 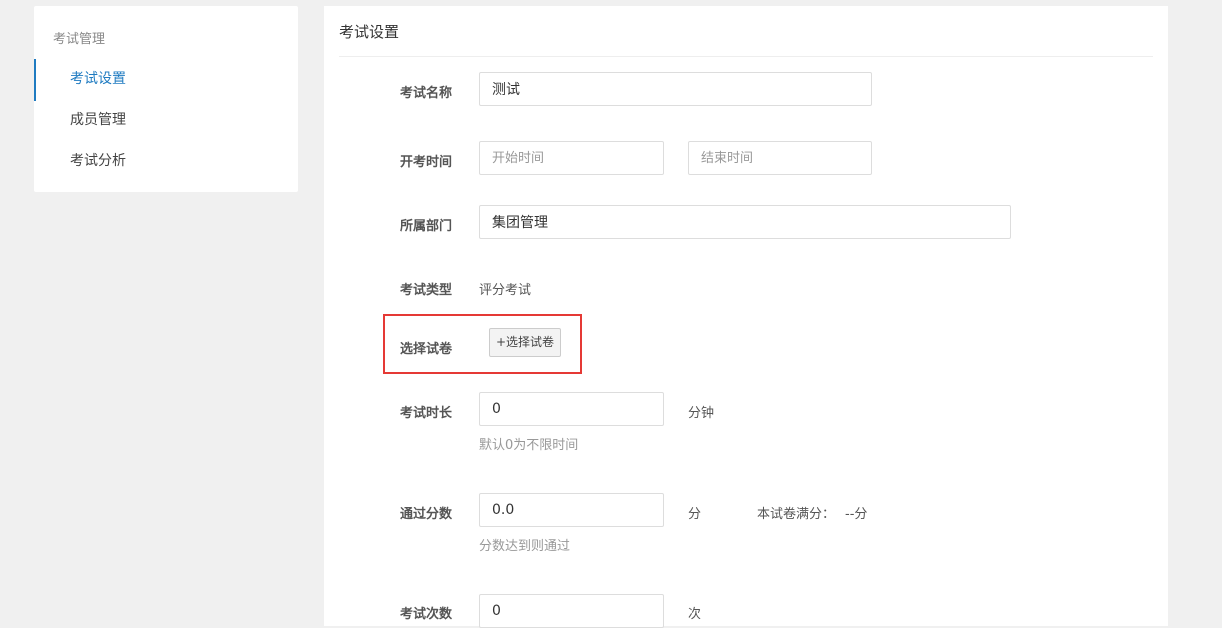 I want to click on sidebar: 考试管理 考试设置 成员管理 考试分析, so click(x=166, y=99).